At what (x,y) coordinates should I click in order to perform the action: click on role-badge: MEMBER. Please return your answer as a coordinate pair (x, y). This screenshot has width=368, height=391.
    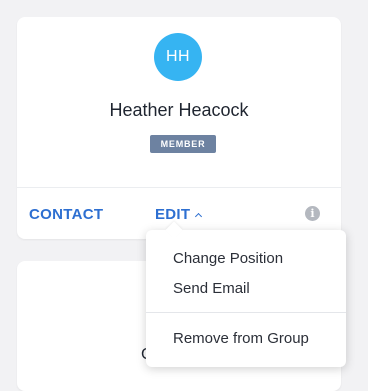
    Looking at the image, I should click on (183, 144).